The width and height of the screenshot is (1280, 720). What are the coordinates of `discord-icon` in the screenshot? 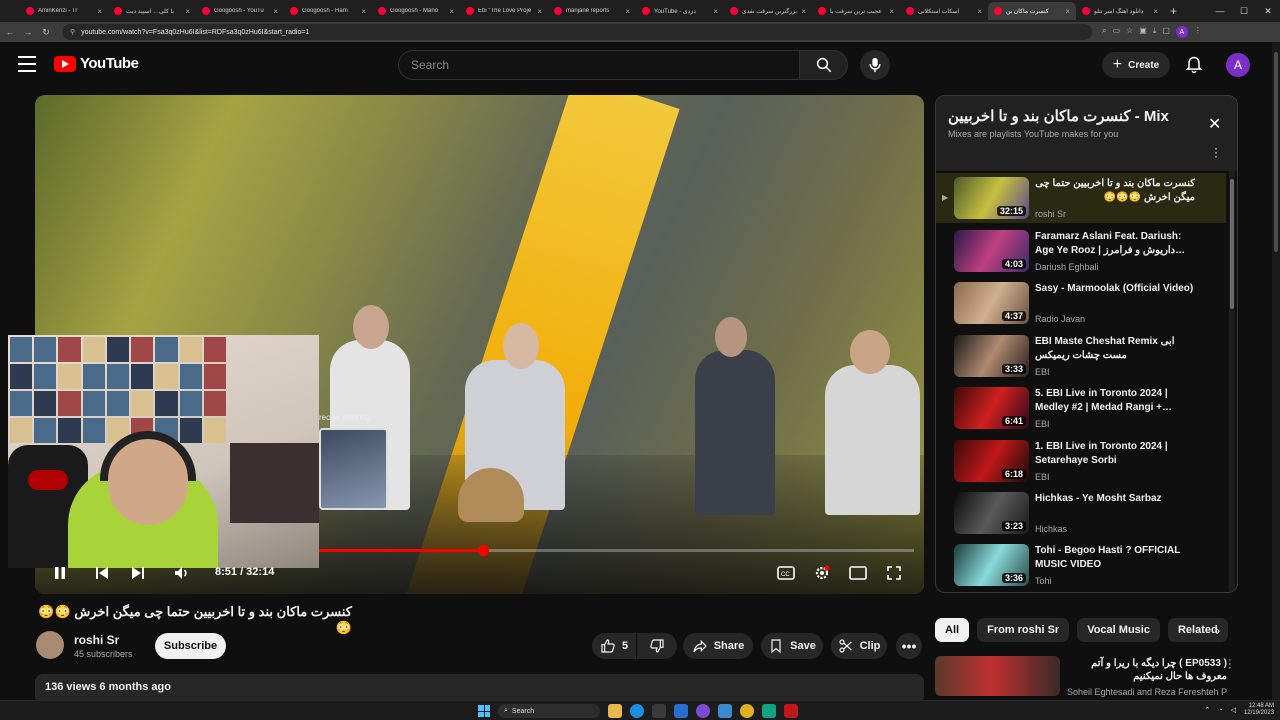 It's located at (703, 711).